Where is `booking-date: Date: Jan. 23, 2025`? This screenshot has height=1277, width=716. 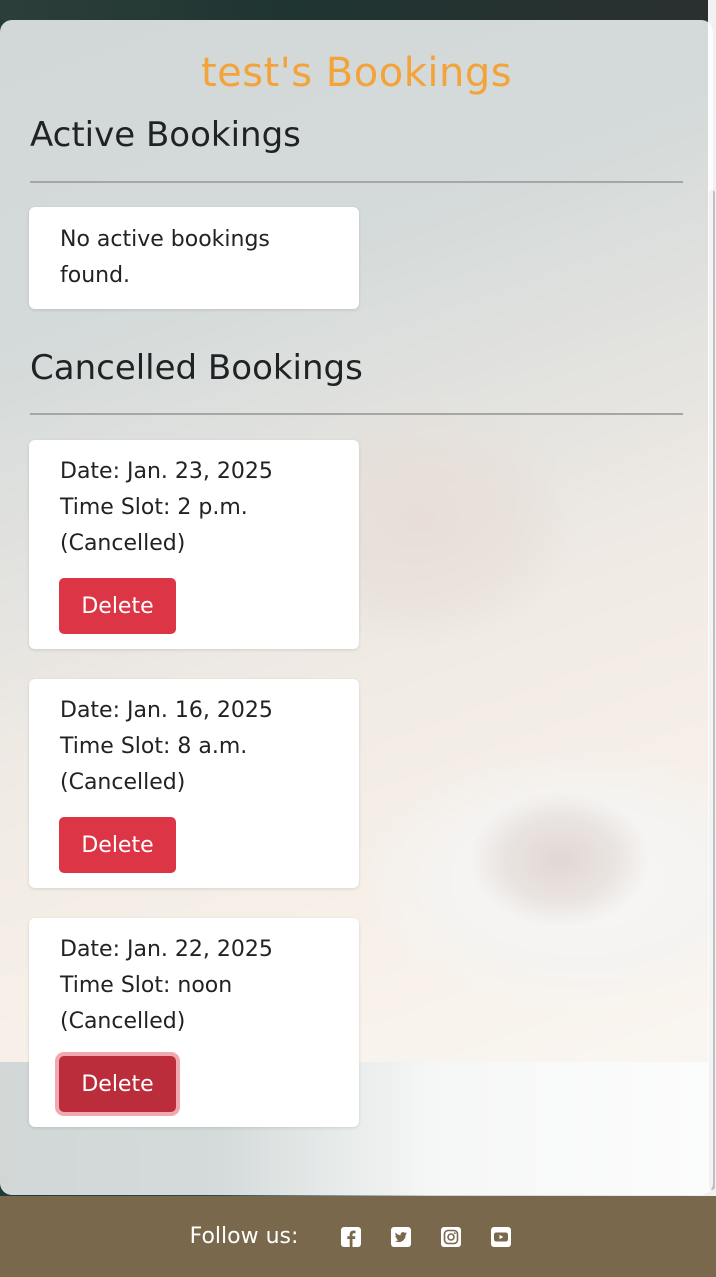 booking-date: Date: Jan. 23, 2025 is located at coordinates (166, 471).